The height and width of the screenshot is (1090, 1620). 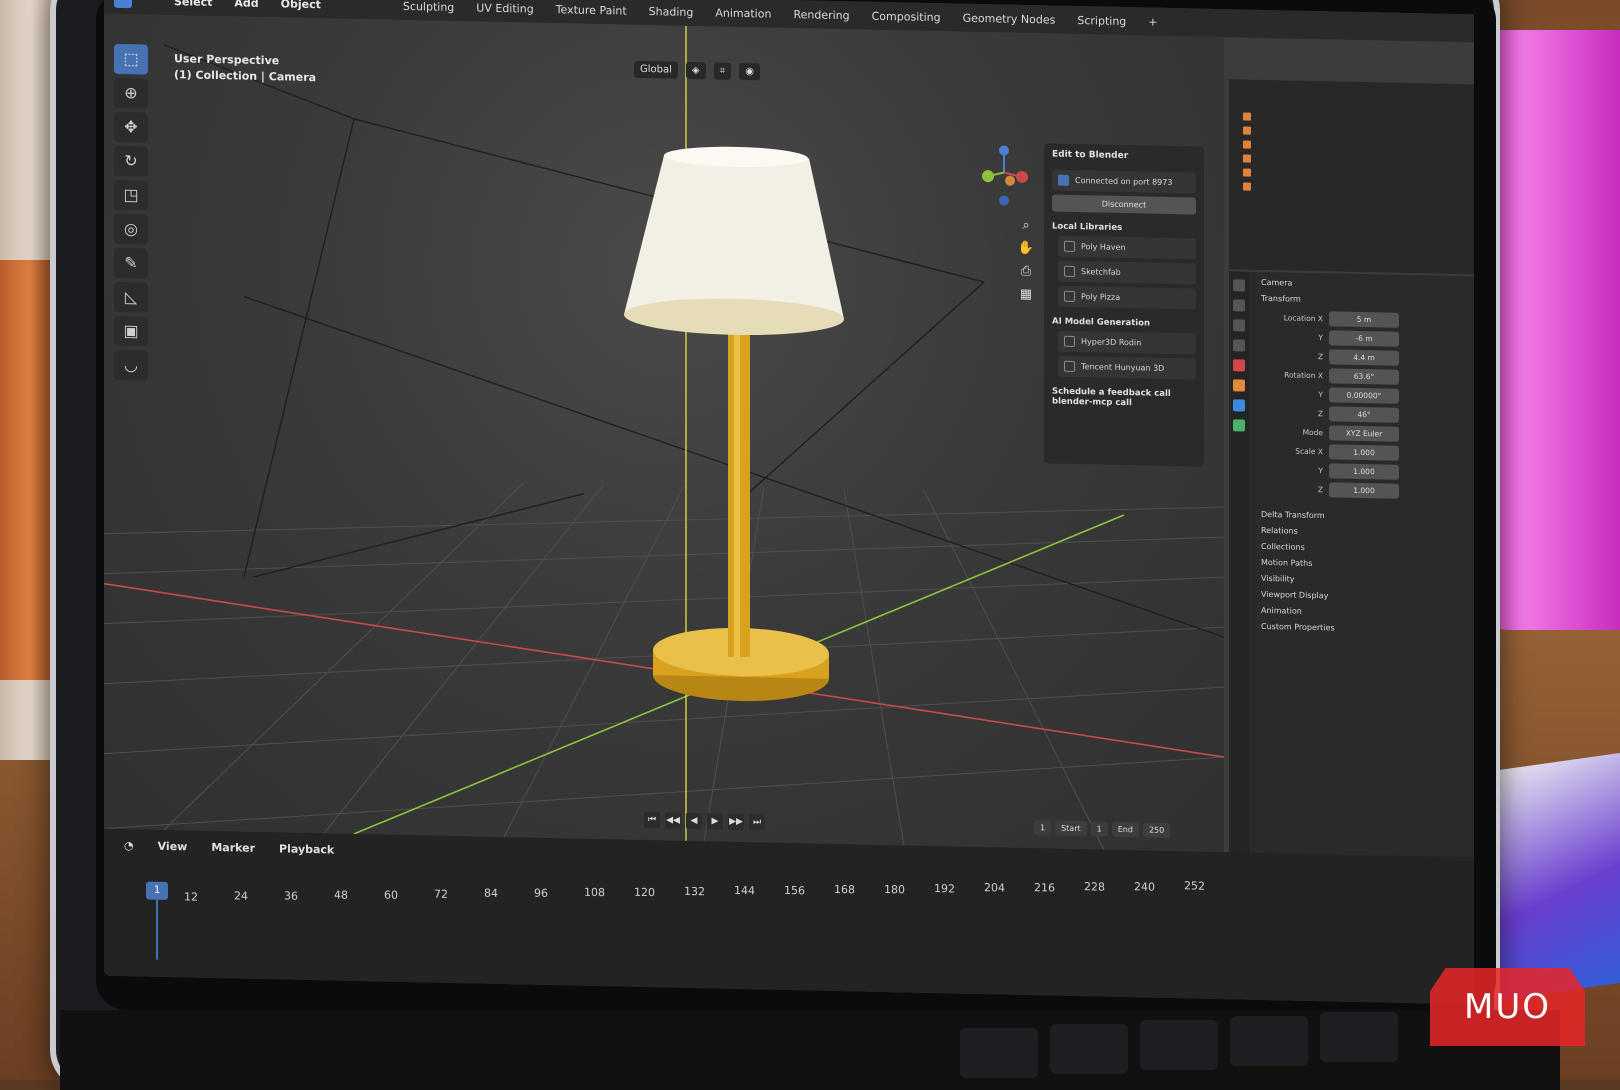 I want to click on scale-x-field: 1.000, so click(x=1364, y=452).